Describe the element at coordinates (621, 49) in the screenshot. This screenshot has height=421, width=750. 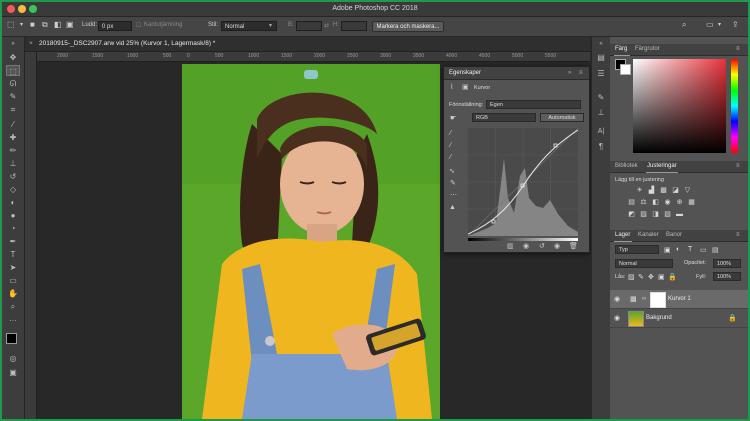
I see `tab-color: Färg` at that location.